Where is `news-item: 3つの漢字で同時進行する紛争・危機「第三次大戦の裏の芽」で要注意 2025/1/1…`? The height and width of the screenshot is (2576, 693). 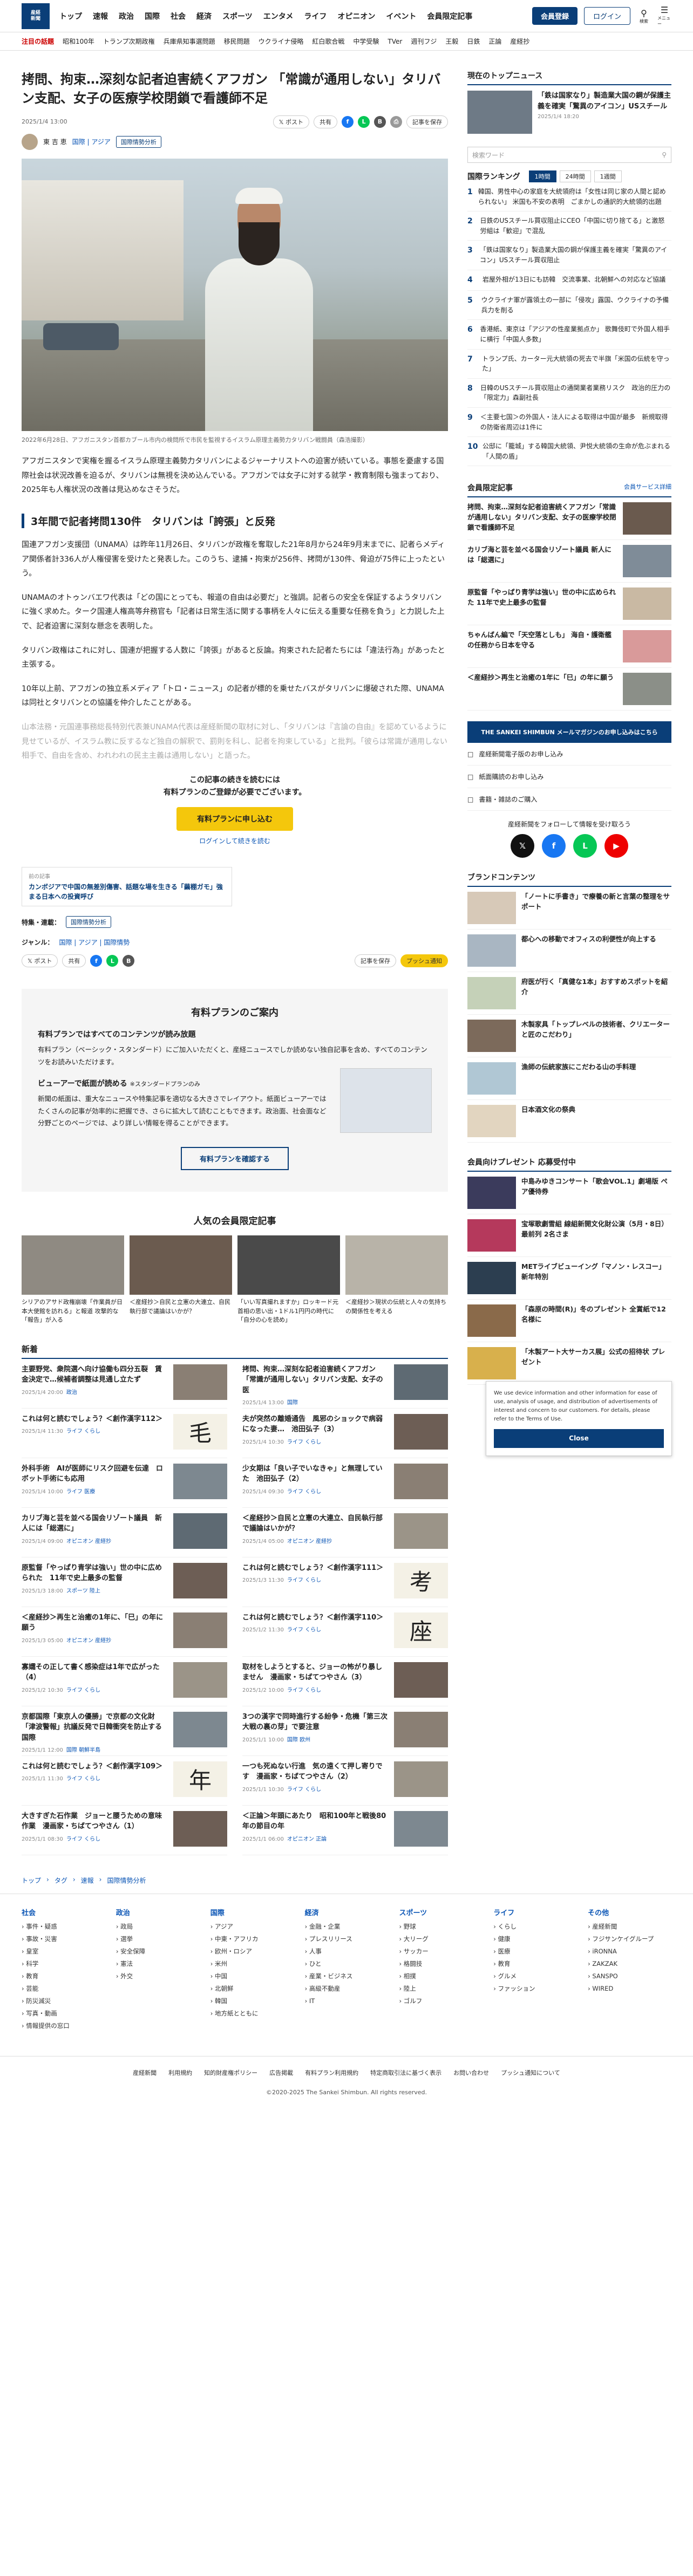
news-item: 3つの漢字で同時進行する紛争・危機「第三次大戦の裏の芽」で要注意 2025/1/1… is located at coordinates (345, 1731).